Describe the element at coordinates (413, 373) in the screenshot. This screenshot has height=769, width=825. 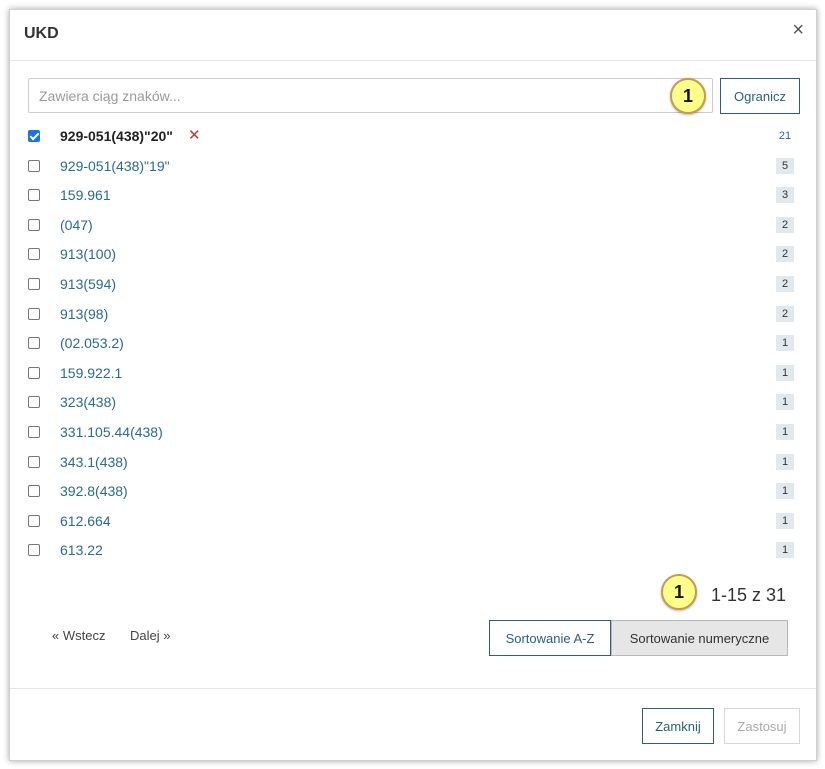
I see `list-item: 159.922.1 1` at that location.